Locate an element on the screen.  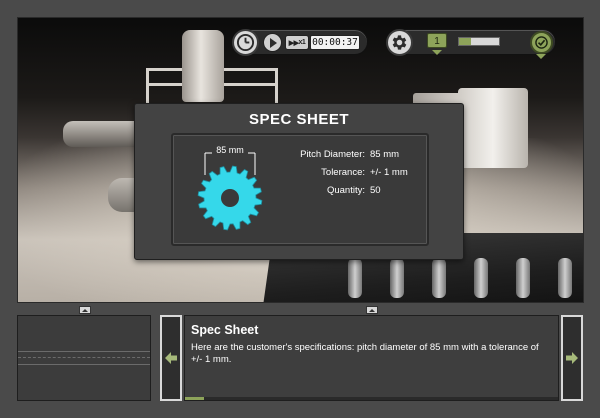
gear-hole is located at coordinates (230, 198).